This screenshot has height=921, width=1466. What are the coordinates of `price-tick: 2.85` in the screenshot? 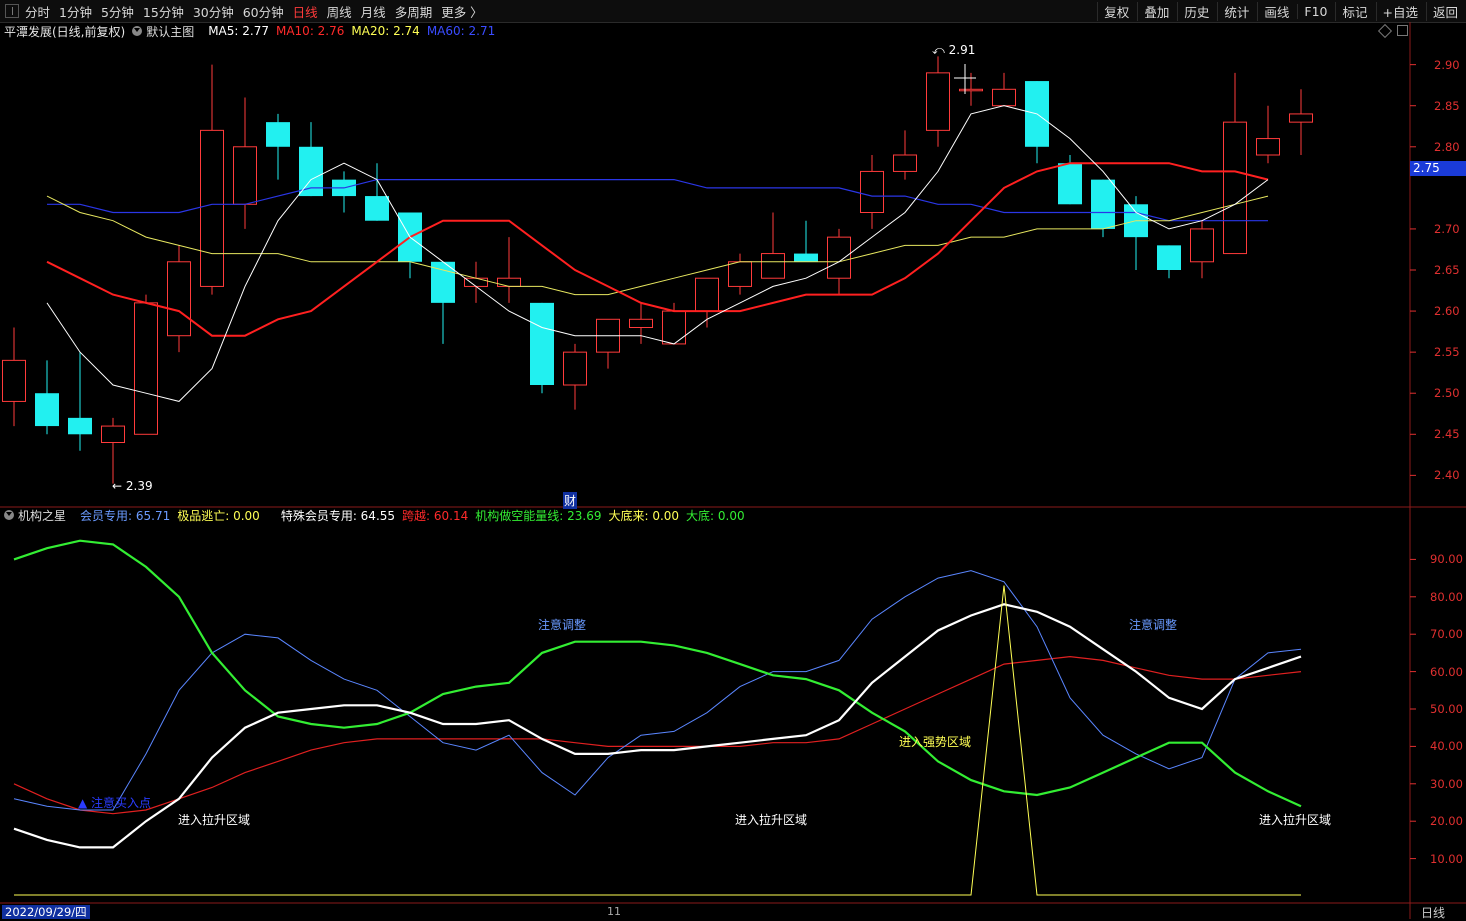 It's located at (1447, 105).